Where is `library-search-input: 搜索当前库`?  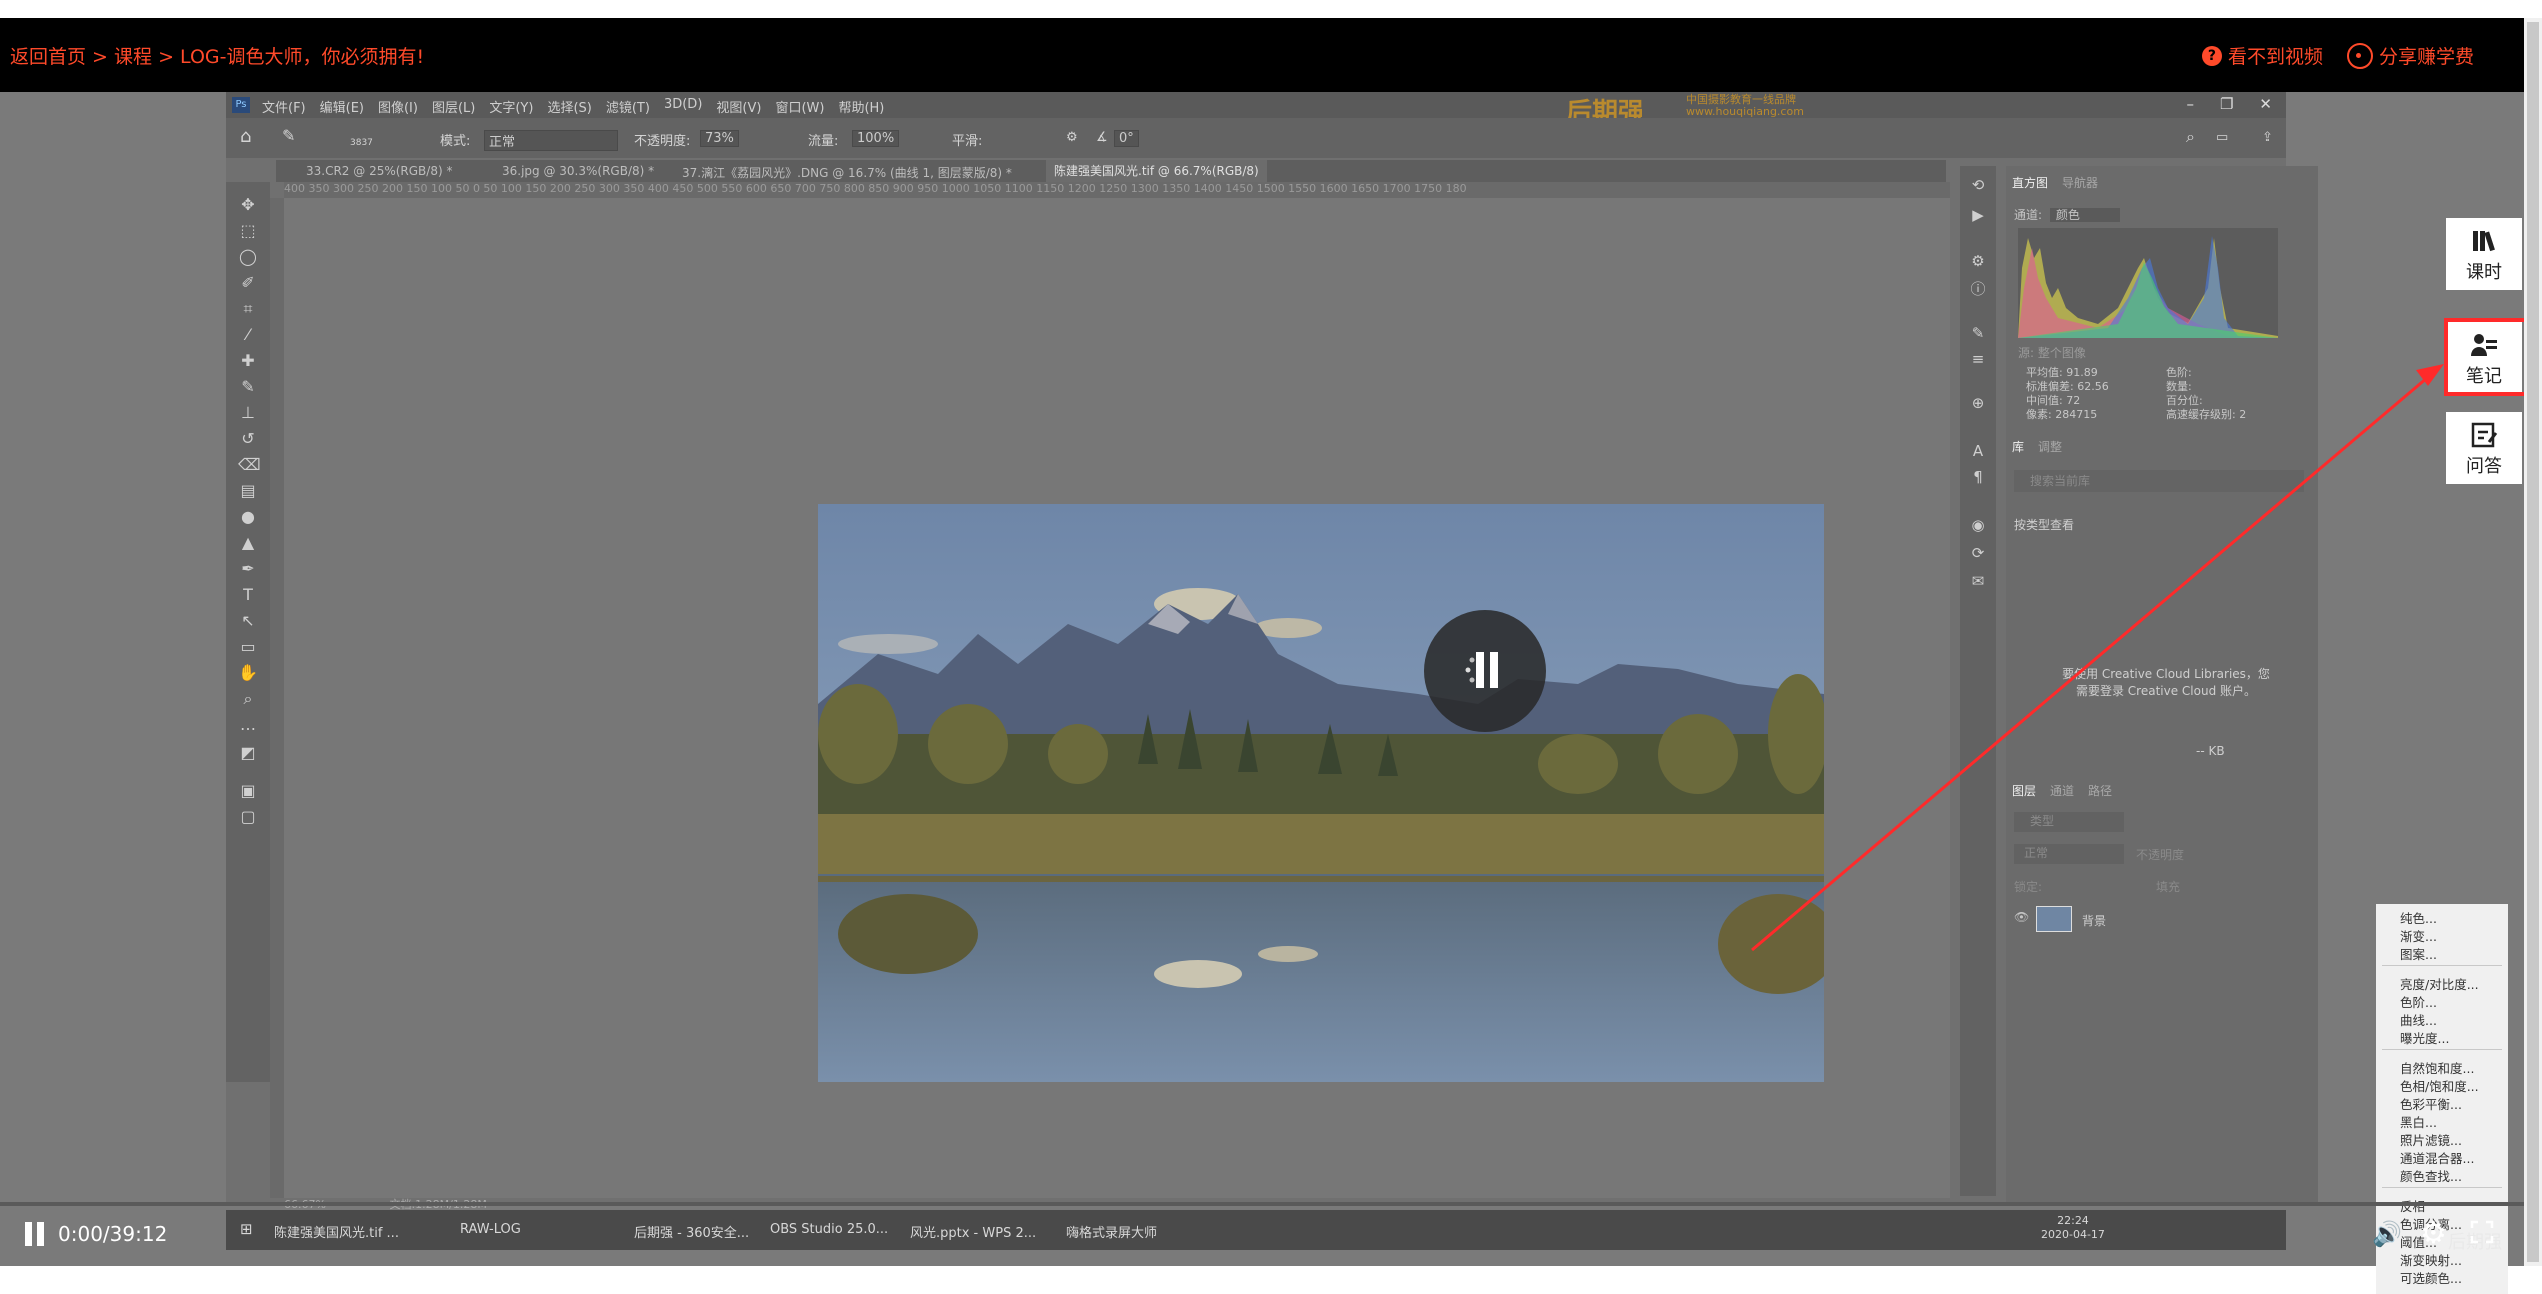
library-search-input: 搜索当前库 is located at coordinates (2159, 481).